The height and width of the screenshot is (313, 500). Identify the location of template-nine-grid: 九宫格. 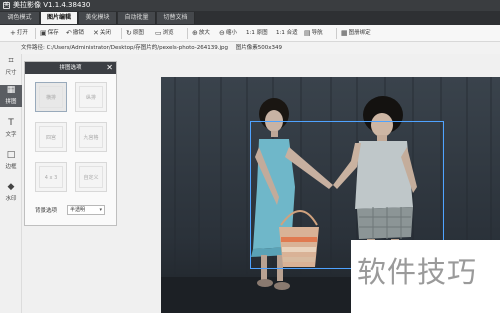
(91, 137).